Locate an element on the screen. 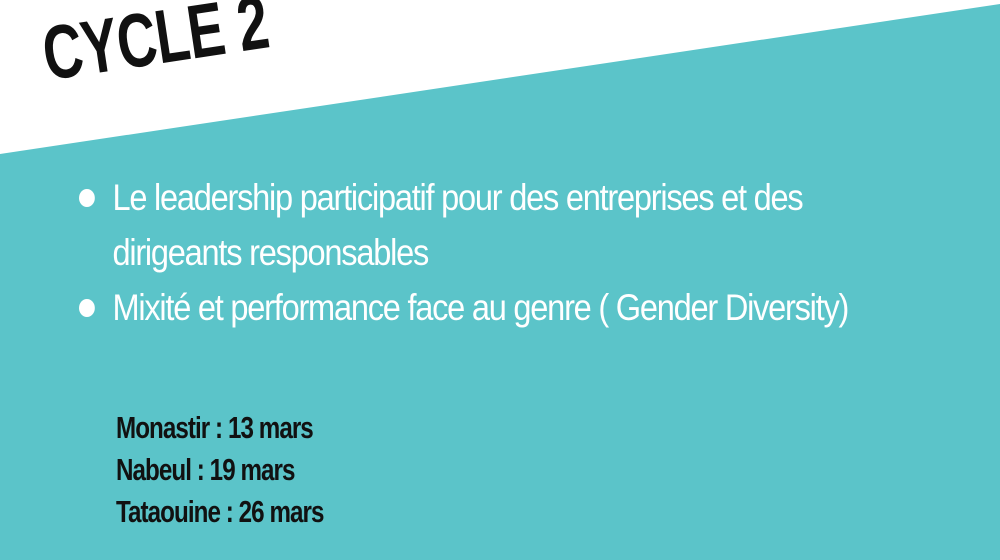 The width and height of the screenshot is (1000, 560). date-monastir: Monastir : 13 mars is located at coordinates (215, 427).